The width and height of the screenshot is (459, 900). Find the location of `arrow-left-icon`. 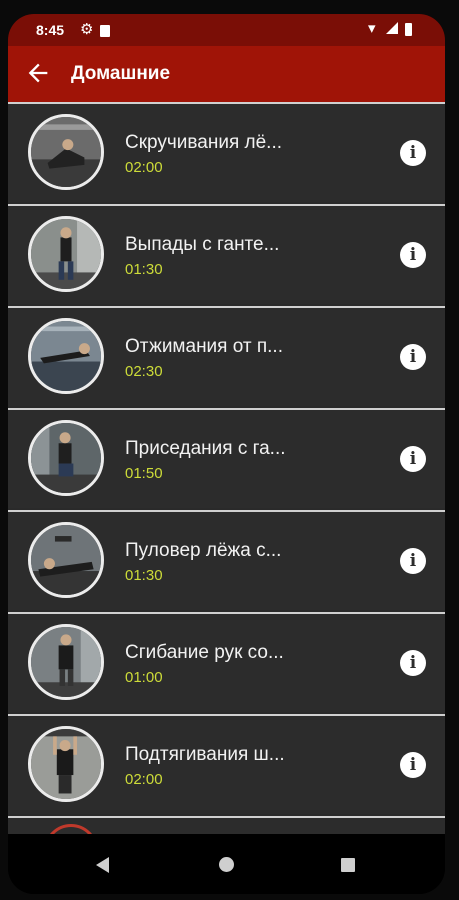

arrow-left-icon is located at coordinates (38, 73).